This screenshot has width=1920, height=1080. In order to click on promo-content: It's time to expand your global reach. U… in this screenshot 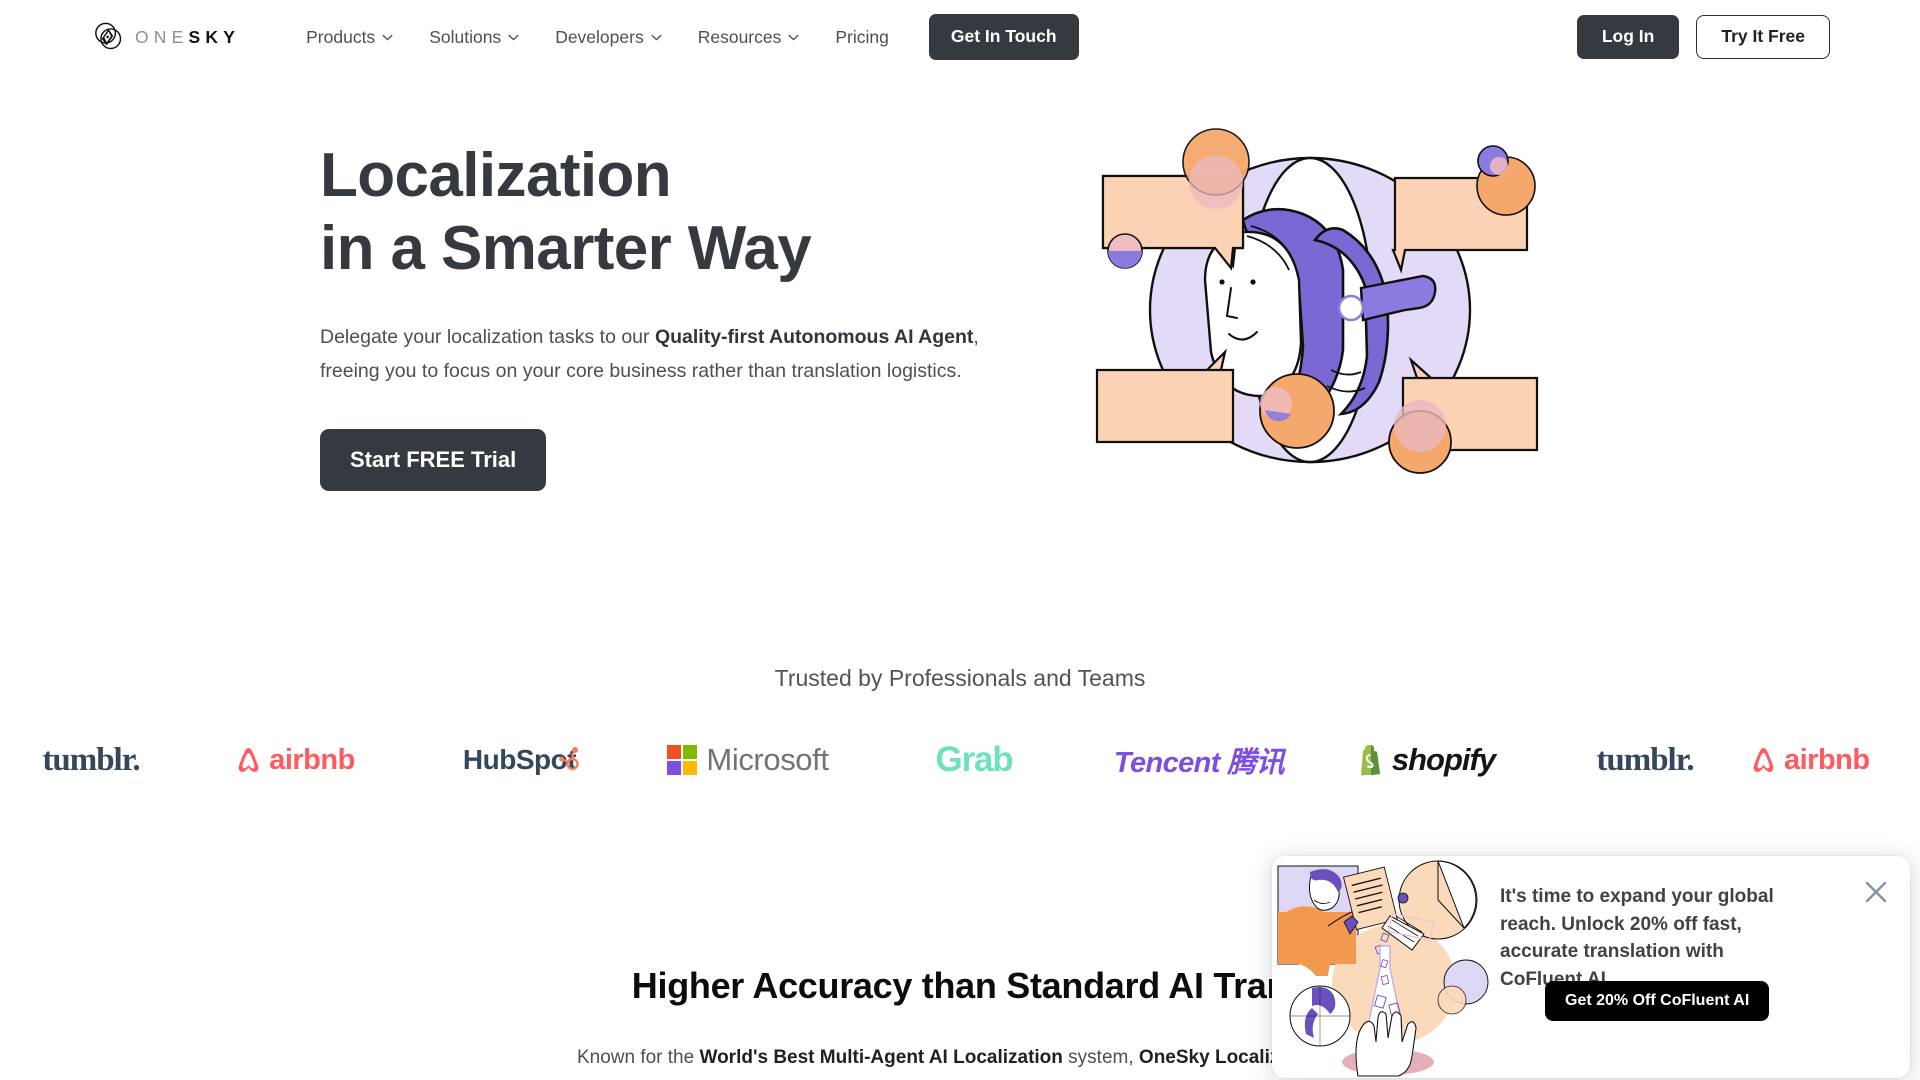, I will do `click(1700, 938)`.